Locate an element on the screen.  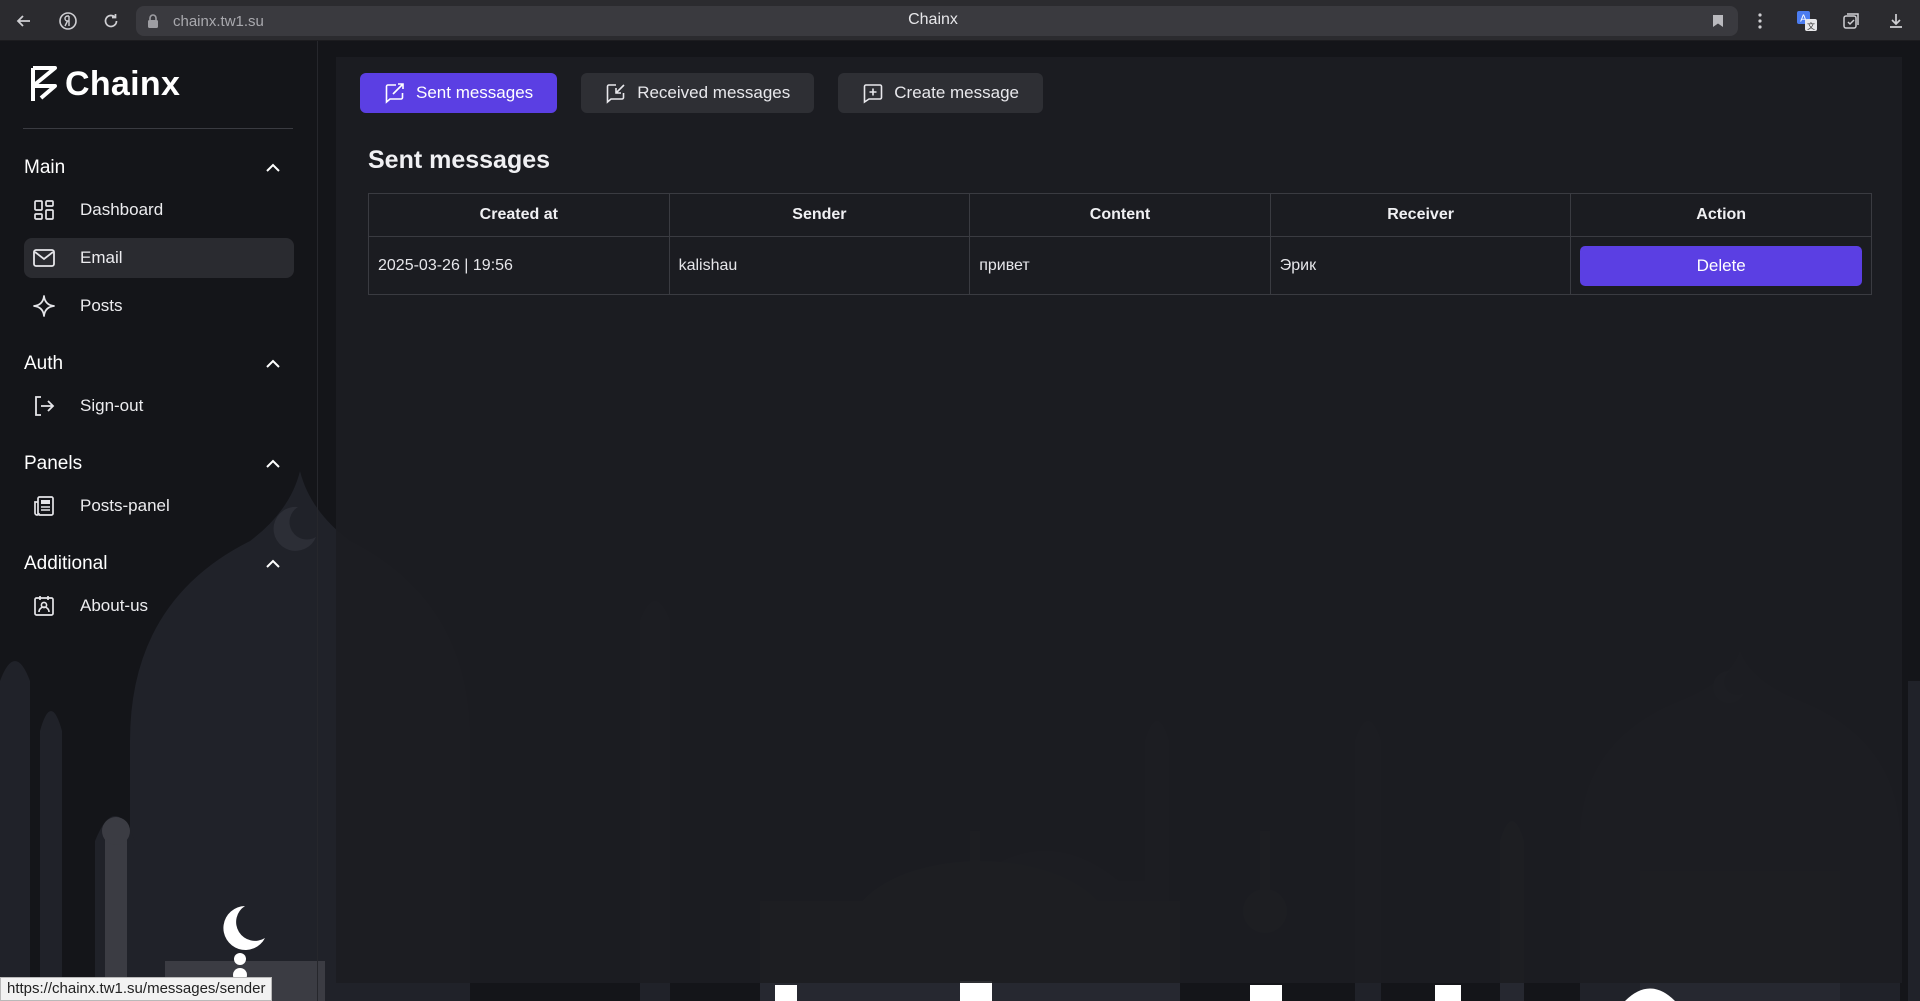
bookmark-icon is located at coordinates (1718, 21).